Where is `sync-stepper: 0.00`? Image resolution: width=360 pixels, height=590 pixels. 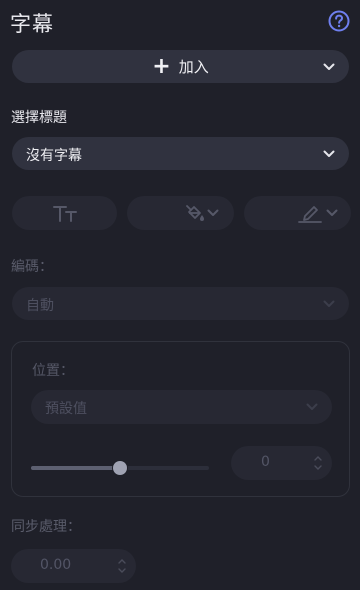
sync-stepper: 0.00 is located at coordinates (73, 566).